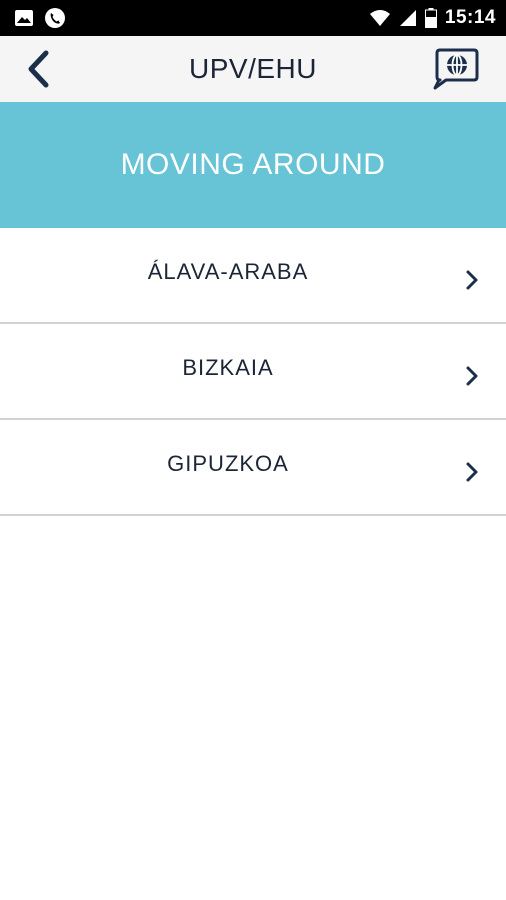 This screenshot has height=900, width=506. What do you see at coordinates (24, 18) in the screenshot?
I see `image-icon` at bounding box center [24, 18].